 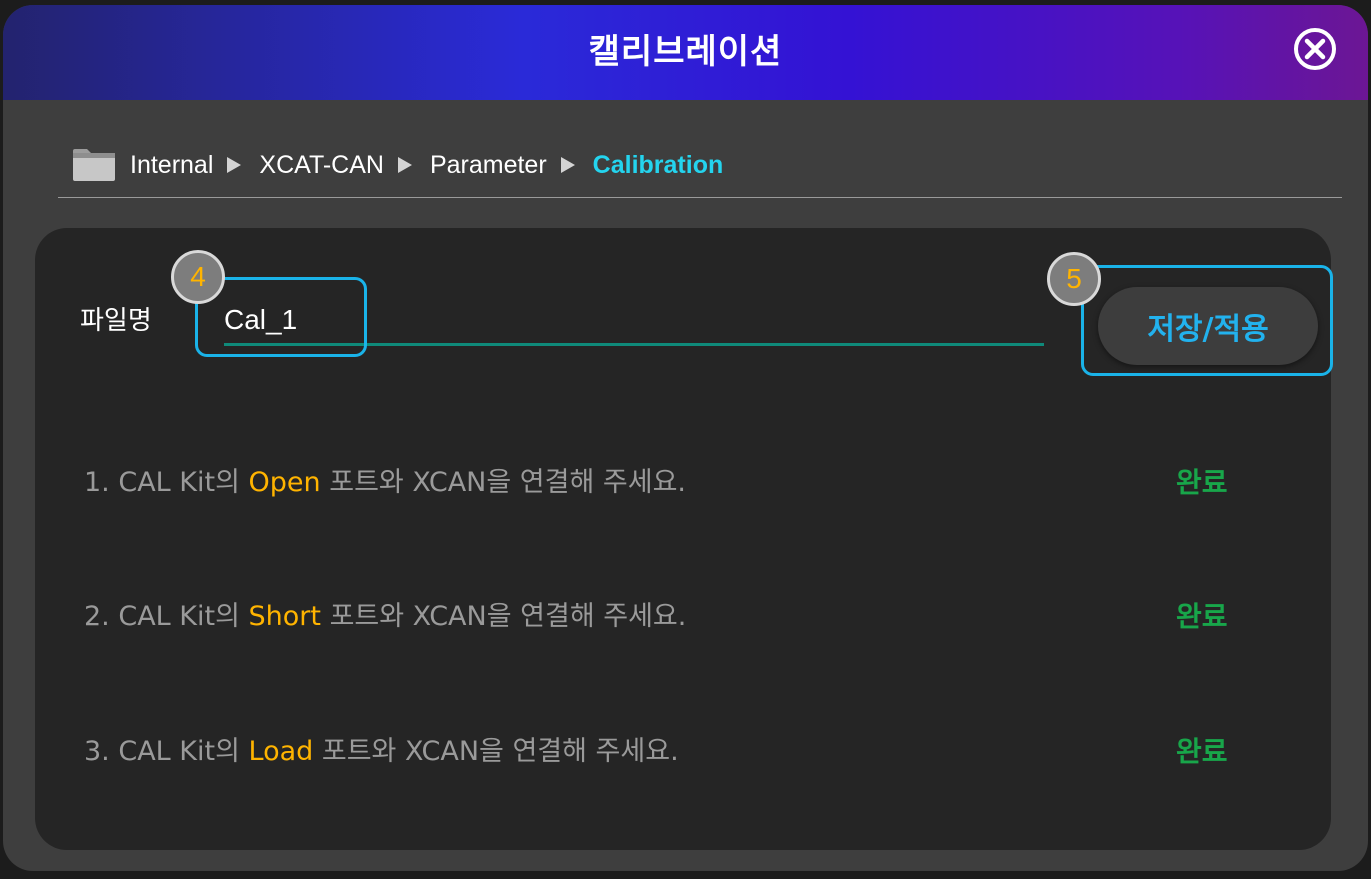 What do you see at coordinates (321, 165) in the screenshot?
I see `breadcrumb-item-xcat-can: XCAT-CAN` at bounding box center [321, 165].